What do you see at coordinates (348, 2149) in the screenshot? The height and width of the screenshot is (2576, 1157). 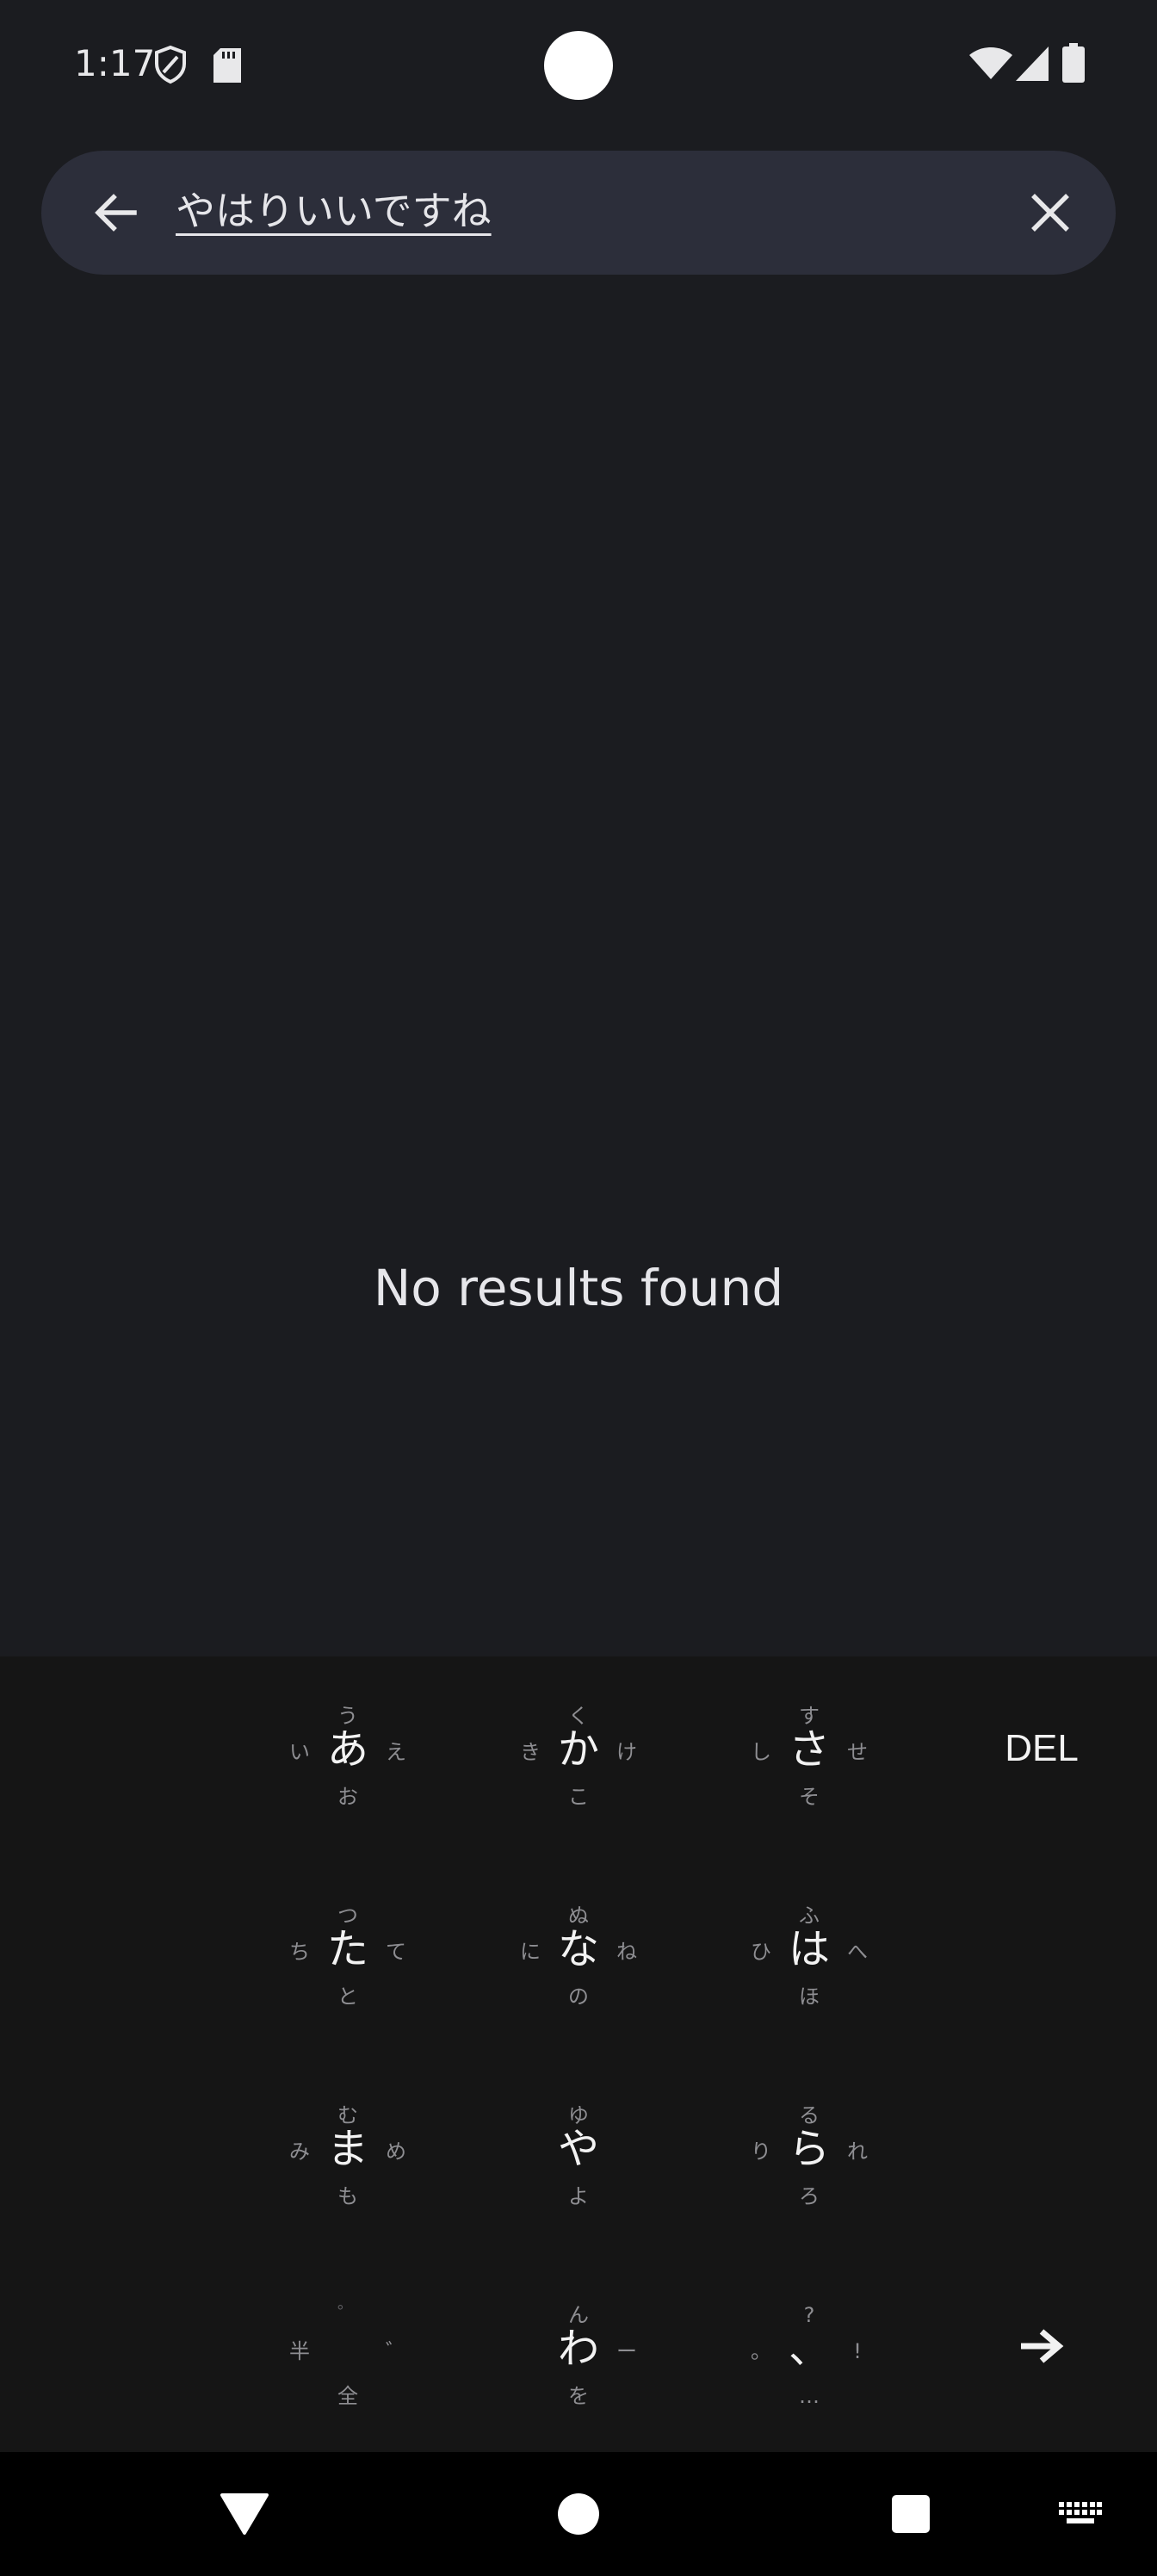 I see `key-ma: む み ま め も` at bounding box center [348, 2149].